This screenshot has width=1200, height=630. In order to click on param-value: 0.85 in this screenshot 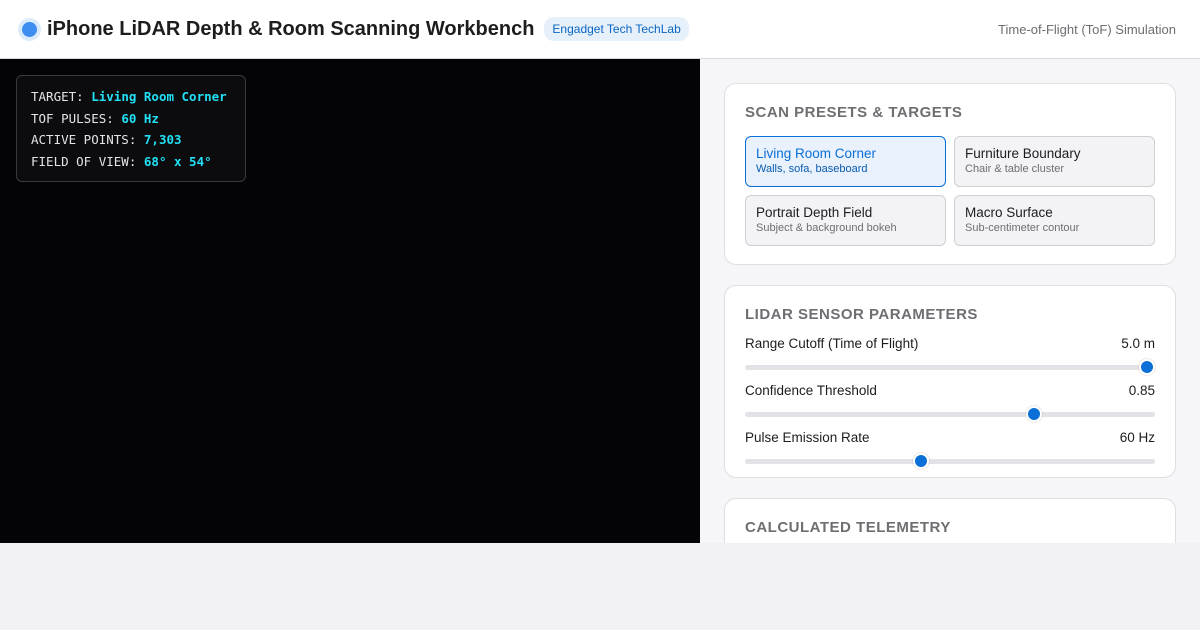, I will do `click(1141, 390)`.